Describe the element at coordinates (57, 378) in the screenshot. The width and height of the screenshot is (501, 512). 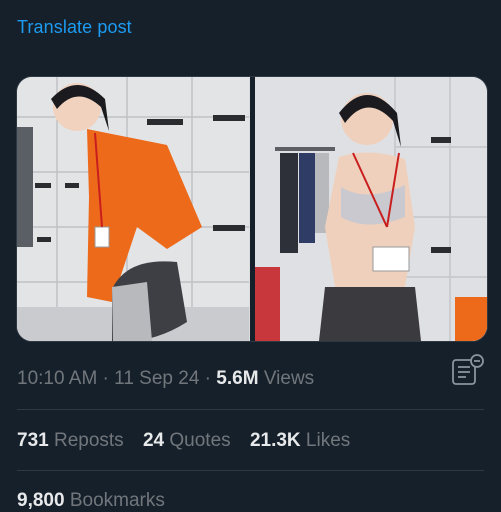
I see `post-time: 10:10 AM` at that location.